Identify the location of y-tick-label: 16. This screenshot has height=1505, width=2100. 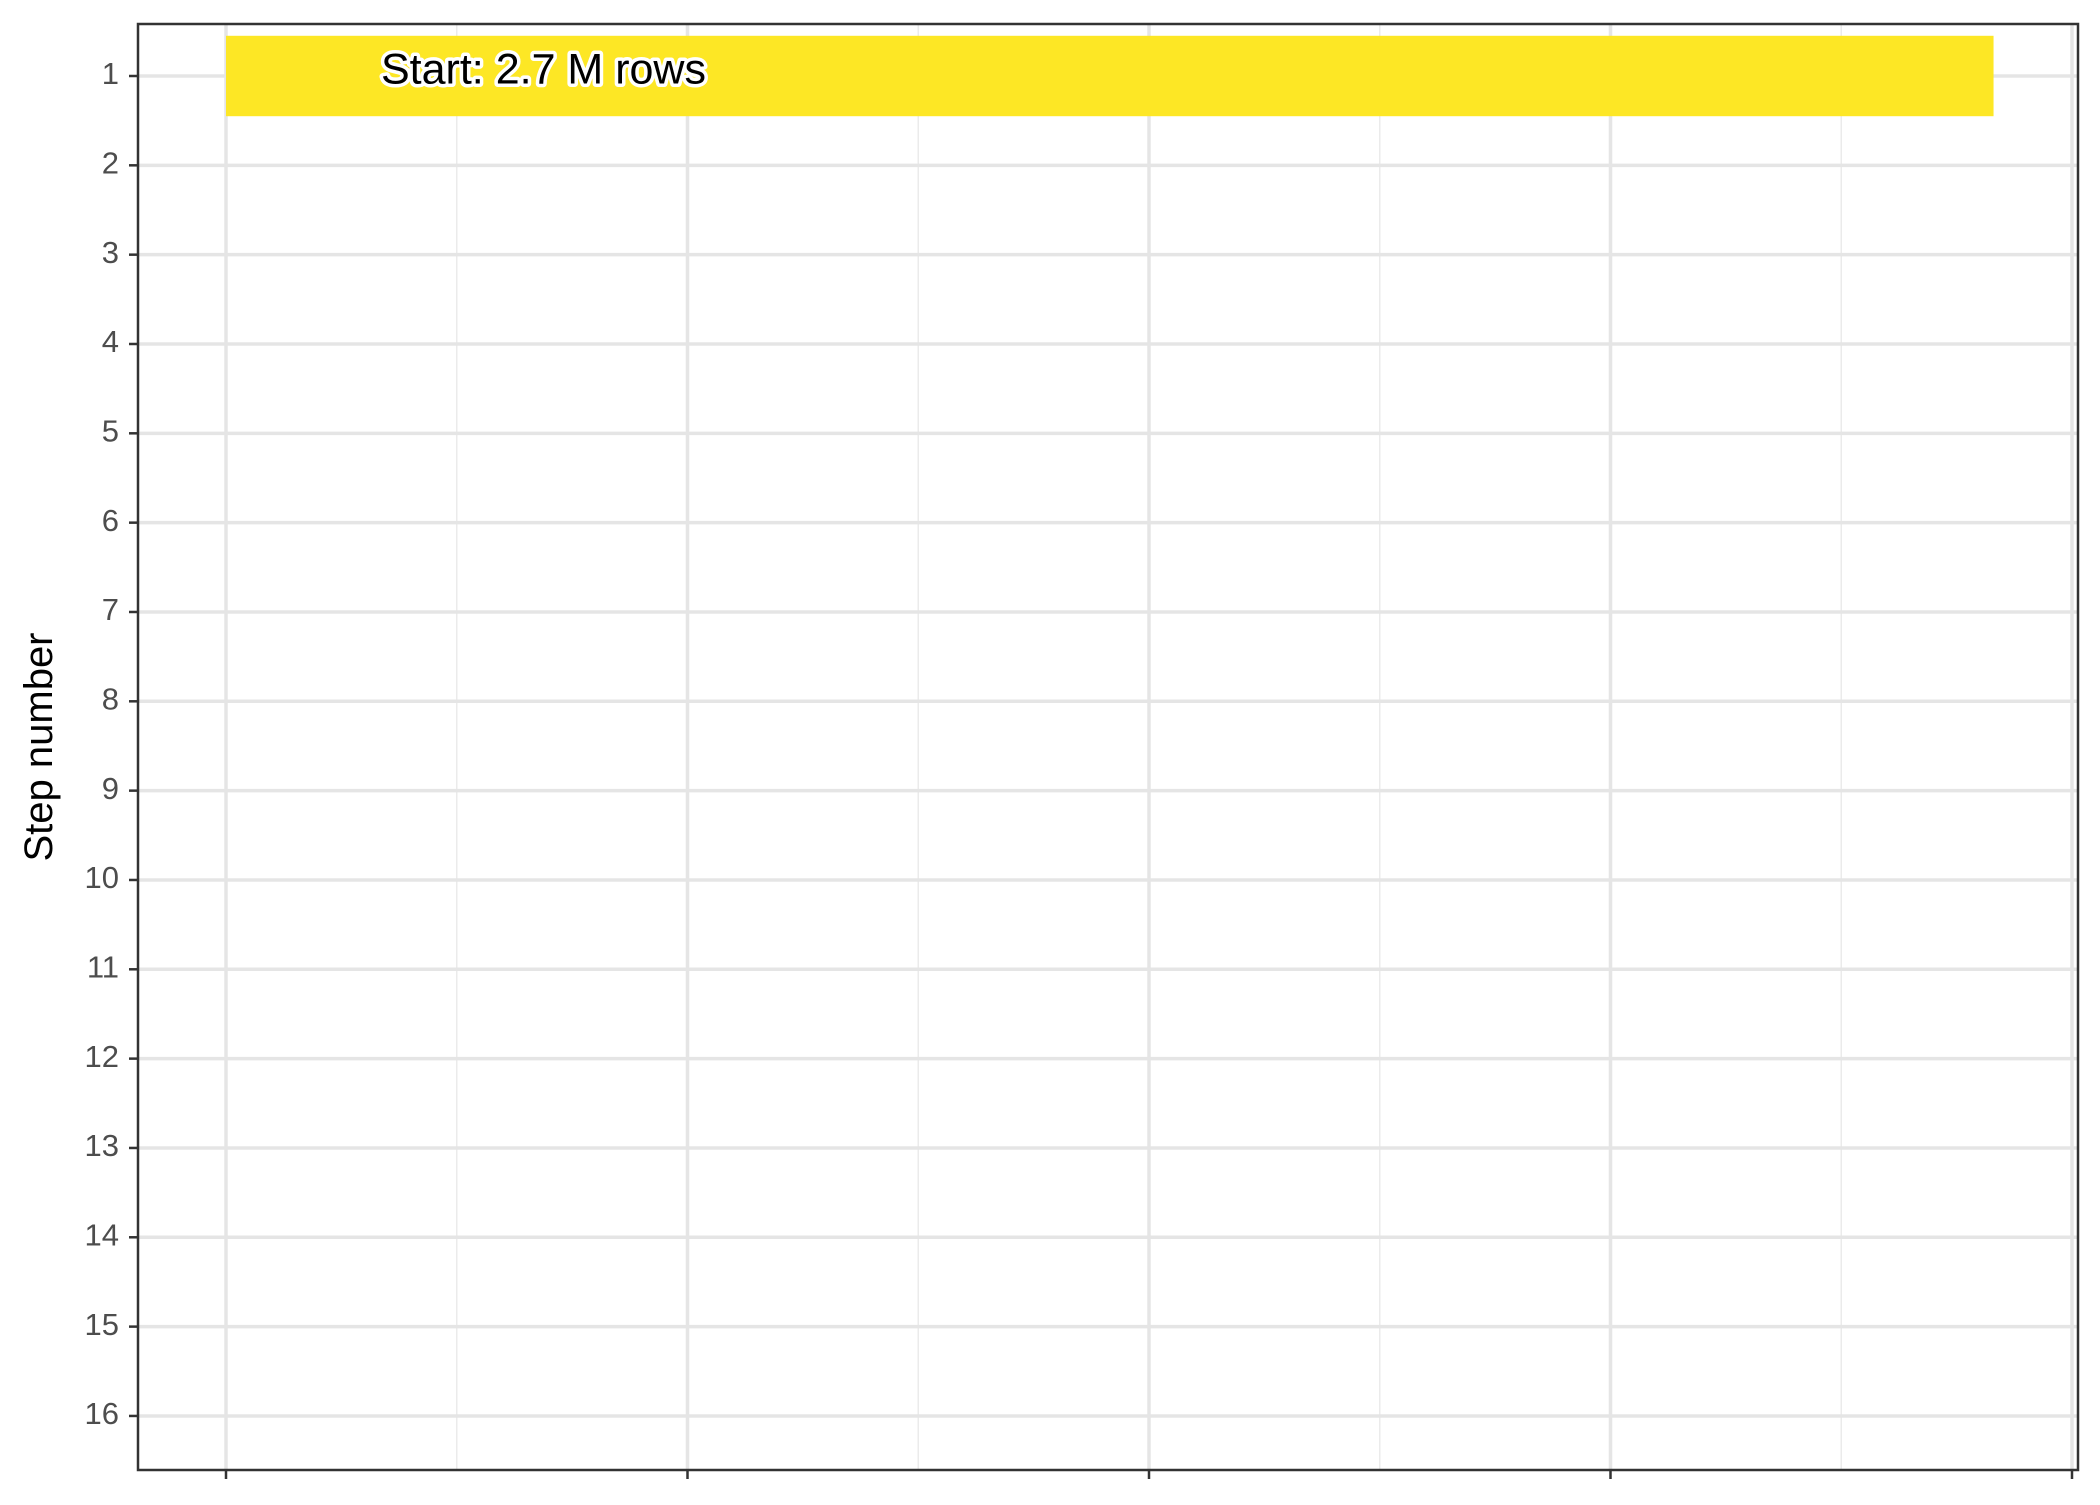
(102, 1413).